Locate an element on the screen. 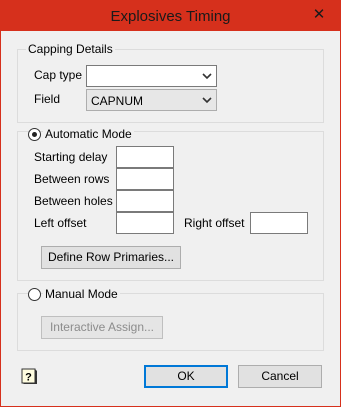  between-rows-input is located at coordinates (145, 179).